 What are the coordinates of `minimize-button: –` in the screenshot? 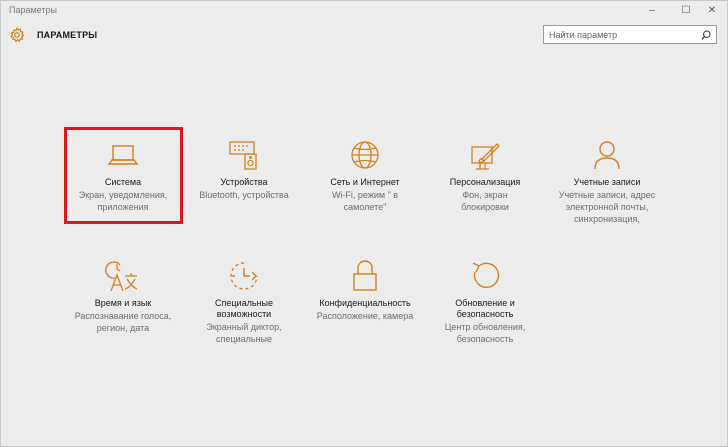 It's located at (652, 11).